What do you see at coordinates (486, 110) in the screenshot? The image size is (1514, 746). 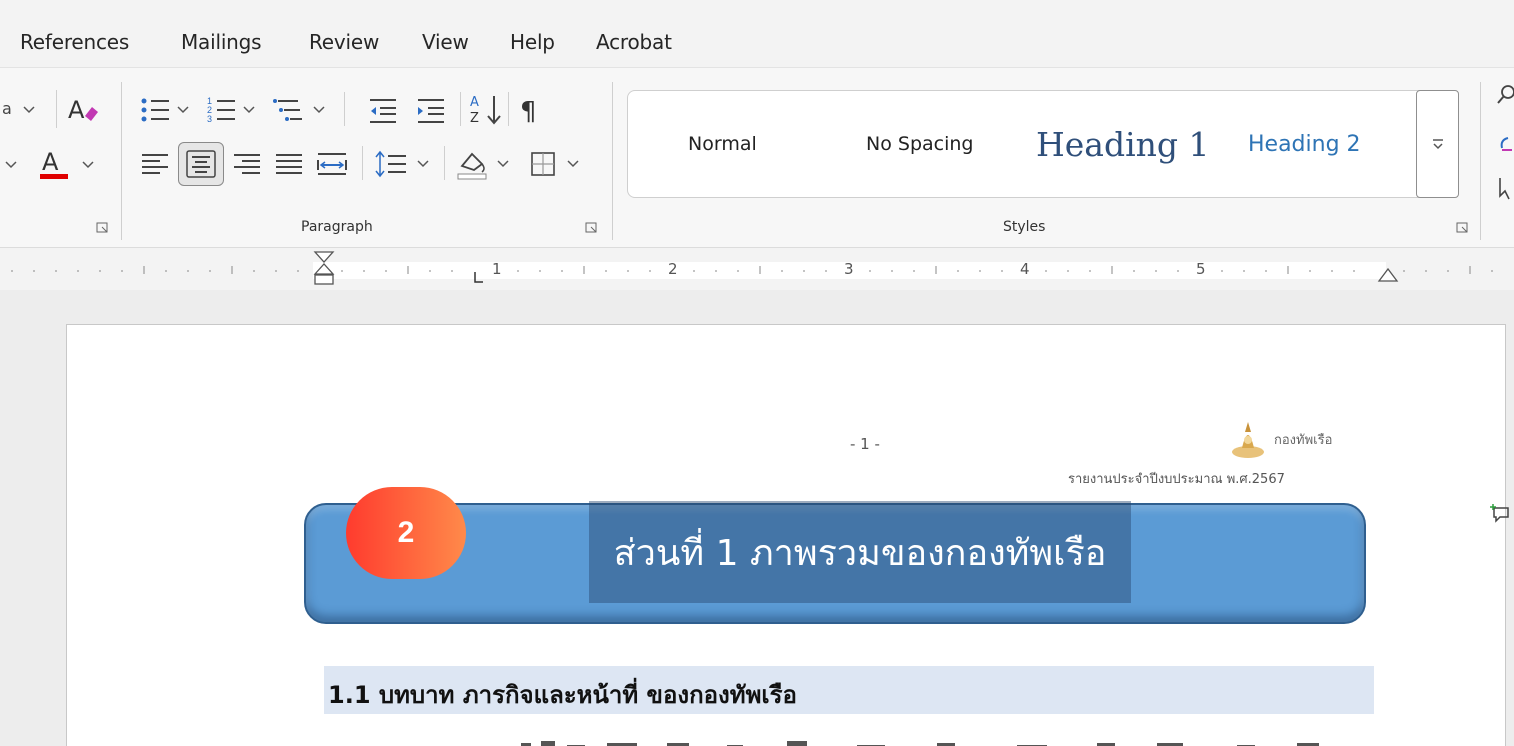 I see `sort-icon: AZ` at bounding box center [486, 110].